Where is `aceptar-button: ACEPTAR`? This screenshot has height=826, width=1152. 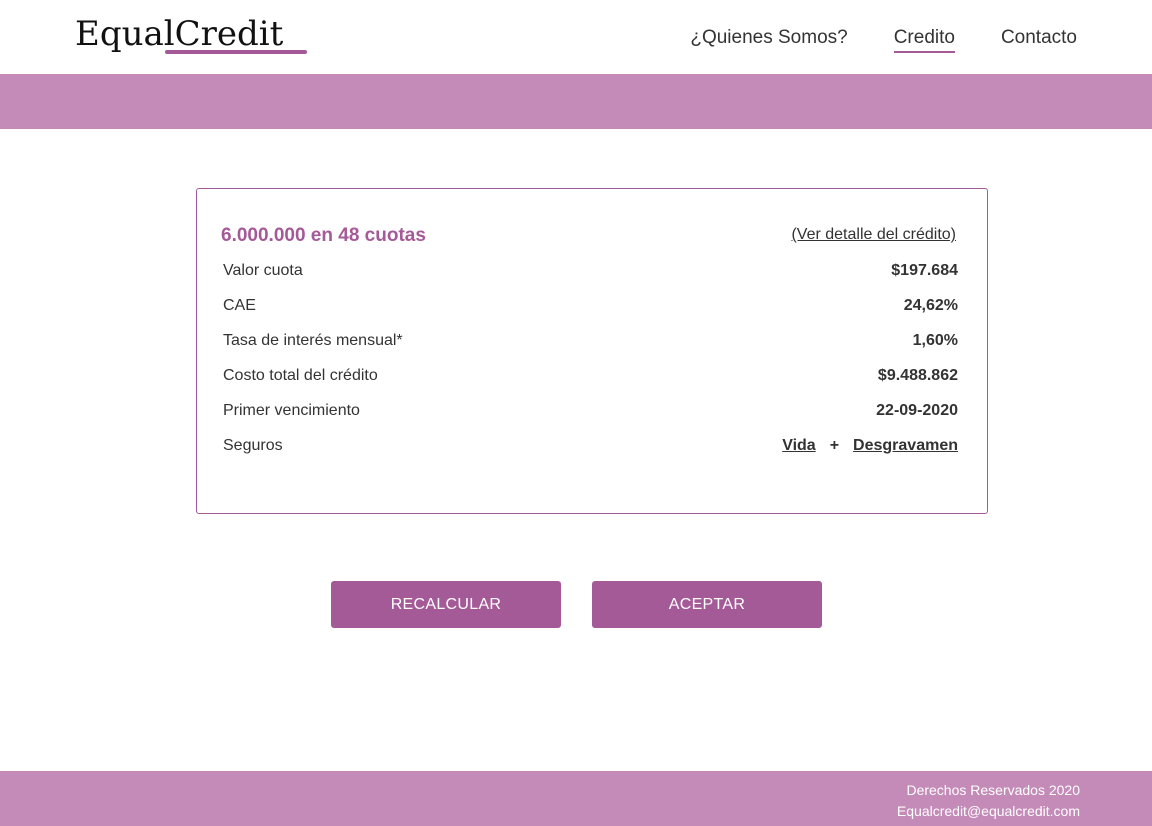 aceptar-button: ACEPTAR is located at coordinates (707, 604).